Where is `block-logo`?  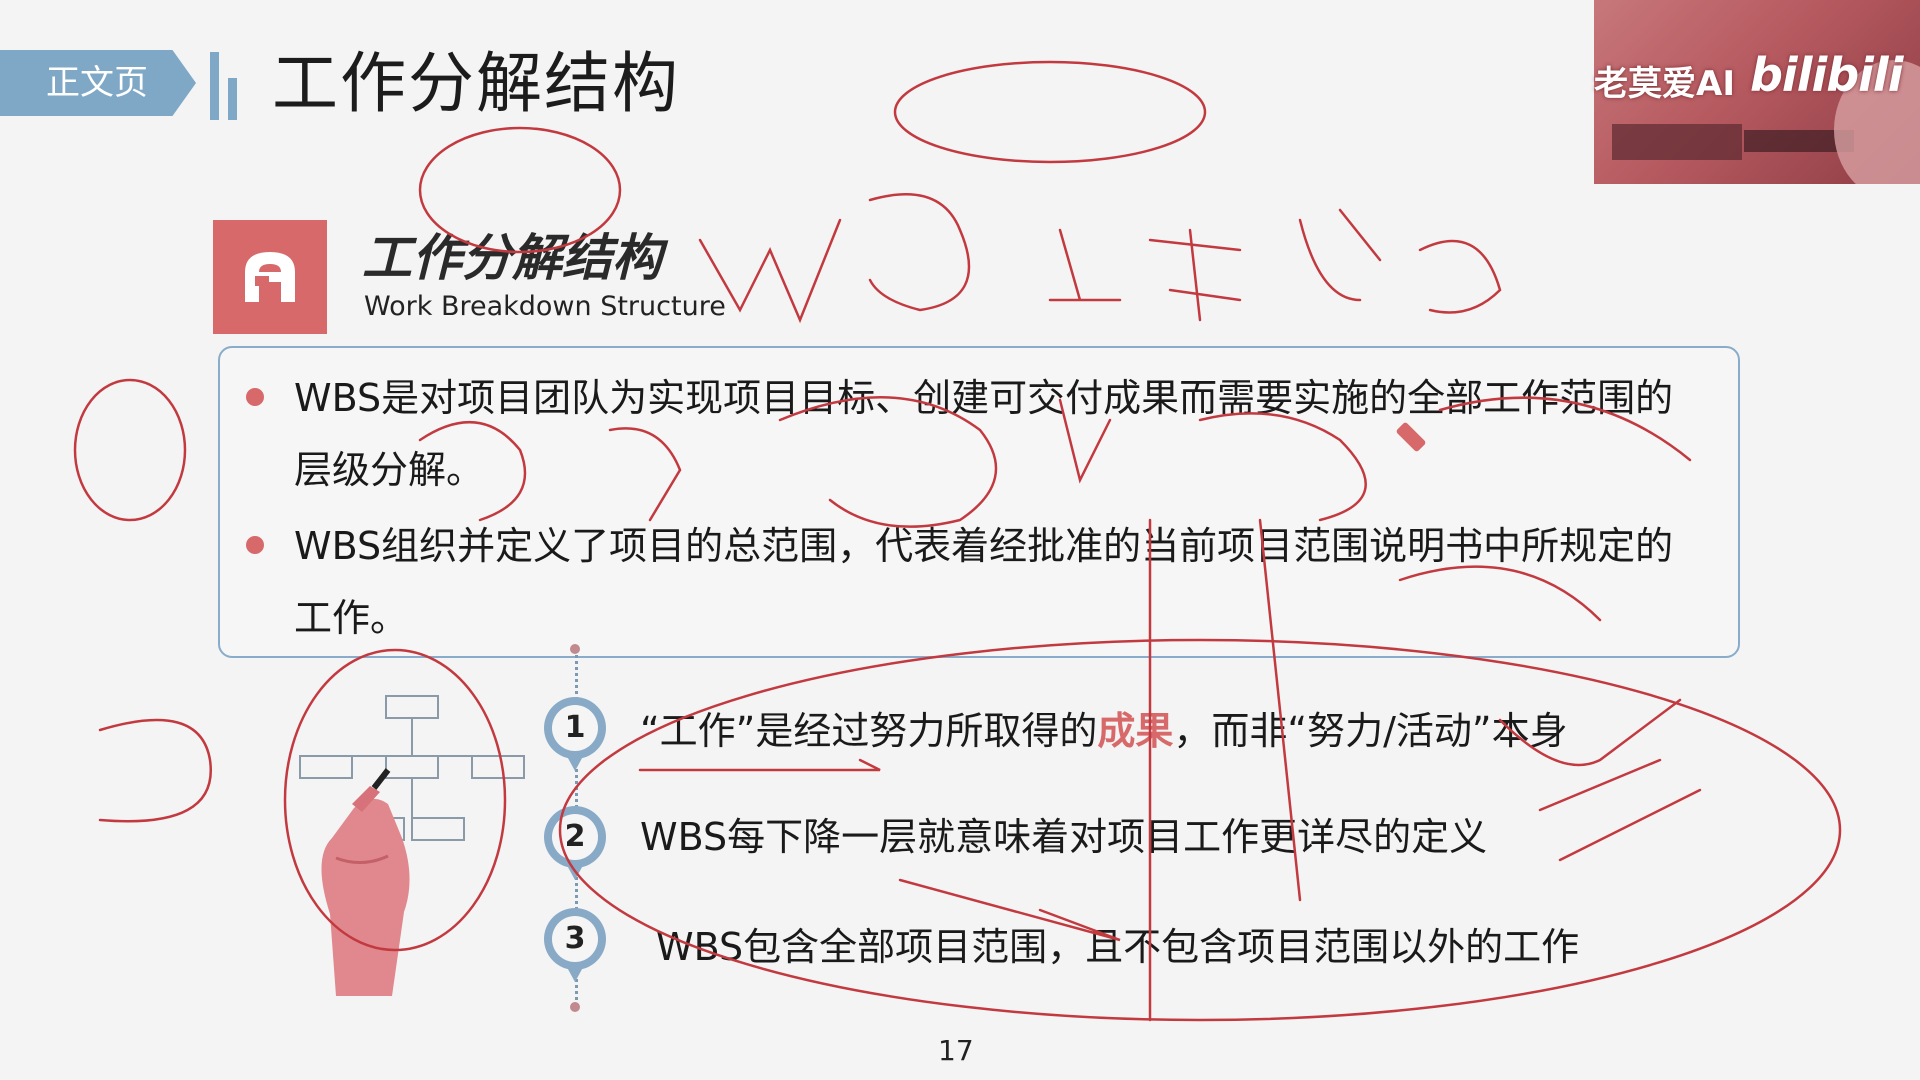 block-logo is located at coordinates (270, 277).